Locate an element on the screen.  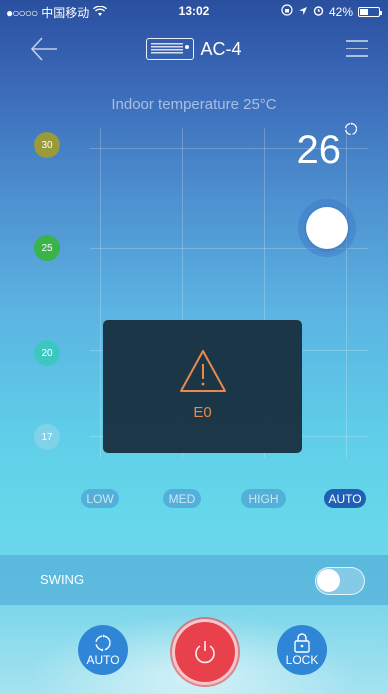
temp-tick-25: 25 is located at coordinates (47, 248).